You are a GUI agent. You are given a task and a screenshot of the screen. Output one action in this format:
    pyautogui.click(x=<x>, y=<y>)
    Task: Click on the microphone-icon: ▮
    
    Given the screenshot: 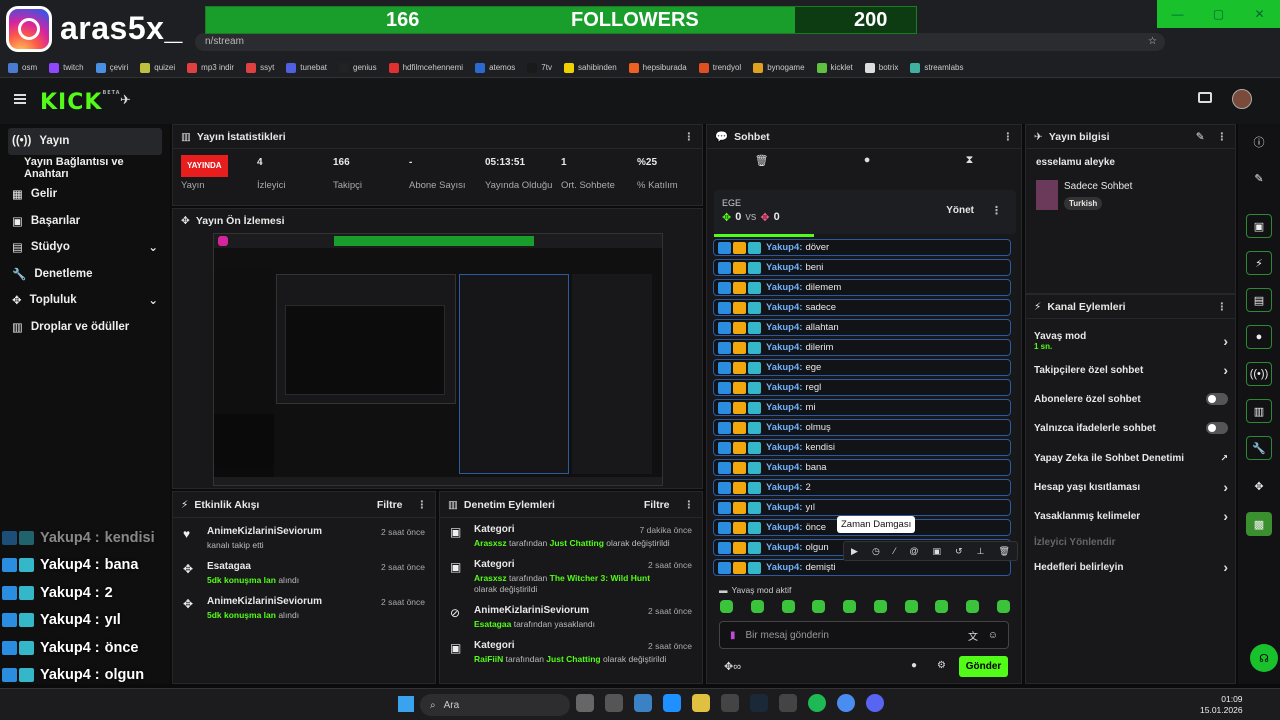 What is the action you would take?
    pyautogui.click(x=733, y=635)
    